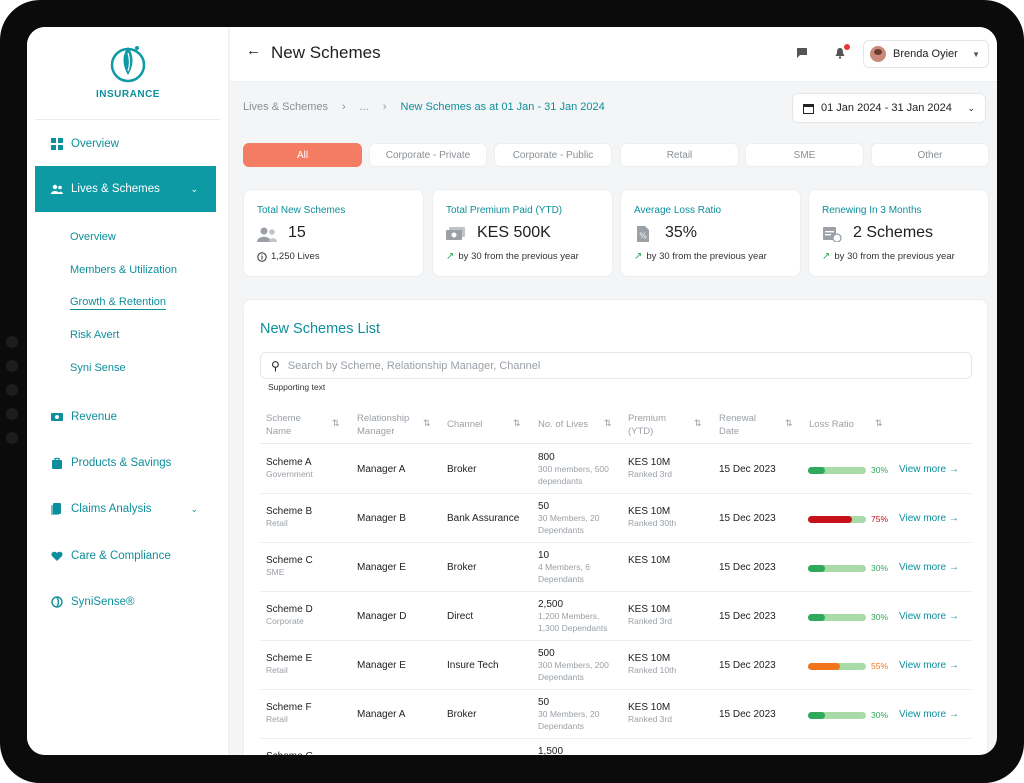 The width and height of the screenshot is (1024, 783). What do you see at coordinates (103, 602) in the screenshot?
I see `sidebar-item-label: SyniSense®` at bounding box center [103, 602].